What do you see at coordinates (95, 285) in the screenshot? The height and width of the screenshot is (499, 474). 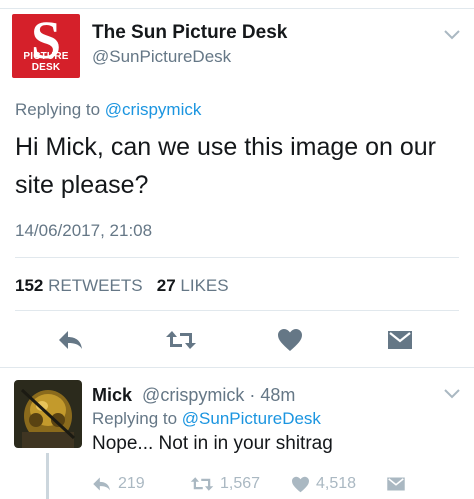 I see `retweets-label: RETWEETS` at bounding box center [95, 285].